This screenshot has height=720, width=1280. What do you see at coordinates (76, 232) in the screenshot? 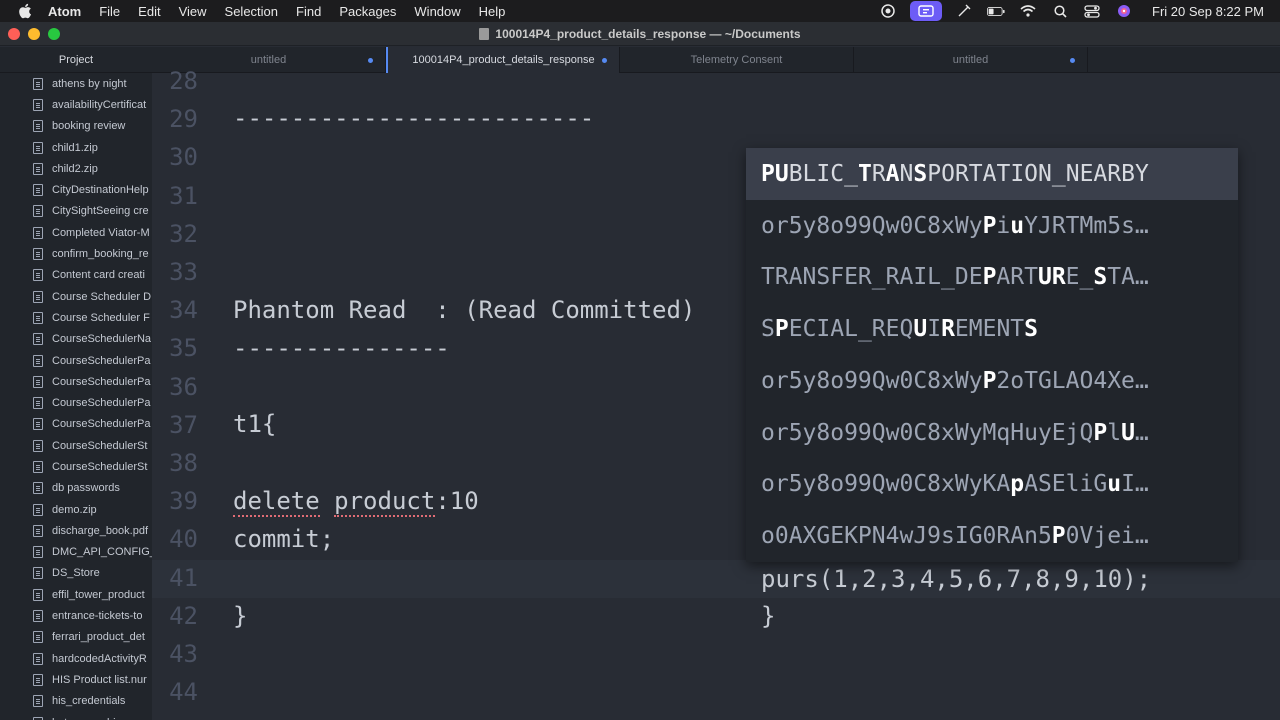
I see `tree-file-item: Completed Viator-M` at bounding box center [76, 232].